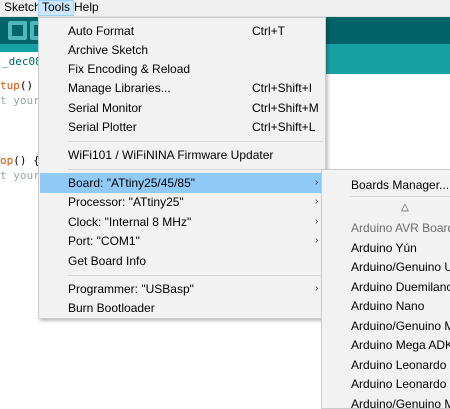 This screenshot has height=409, width=450. I want to click on shortcut-label: Ctrl+Shift+L, so click(284, 127).